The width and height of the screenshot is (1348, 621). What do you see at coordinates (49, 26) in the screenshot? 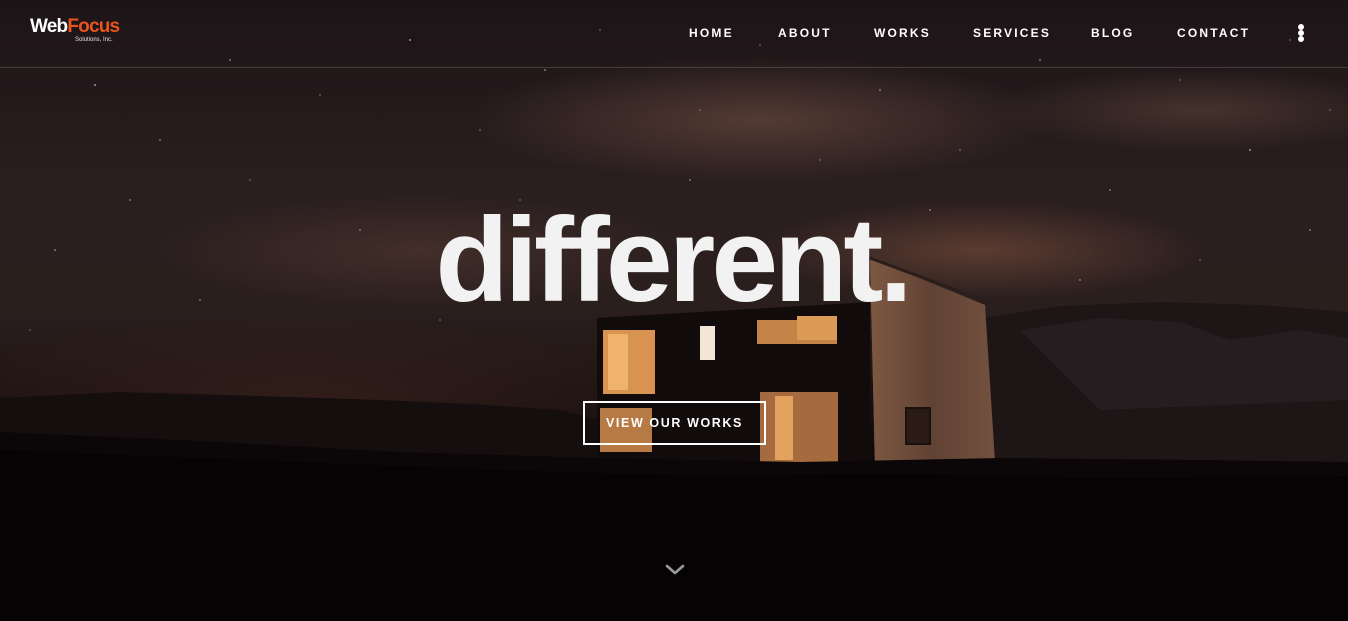
I see `logo-web-text: Web` at bounding box center [49, 26].